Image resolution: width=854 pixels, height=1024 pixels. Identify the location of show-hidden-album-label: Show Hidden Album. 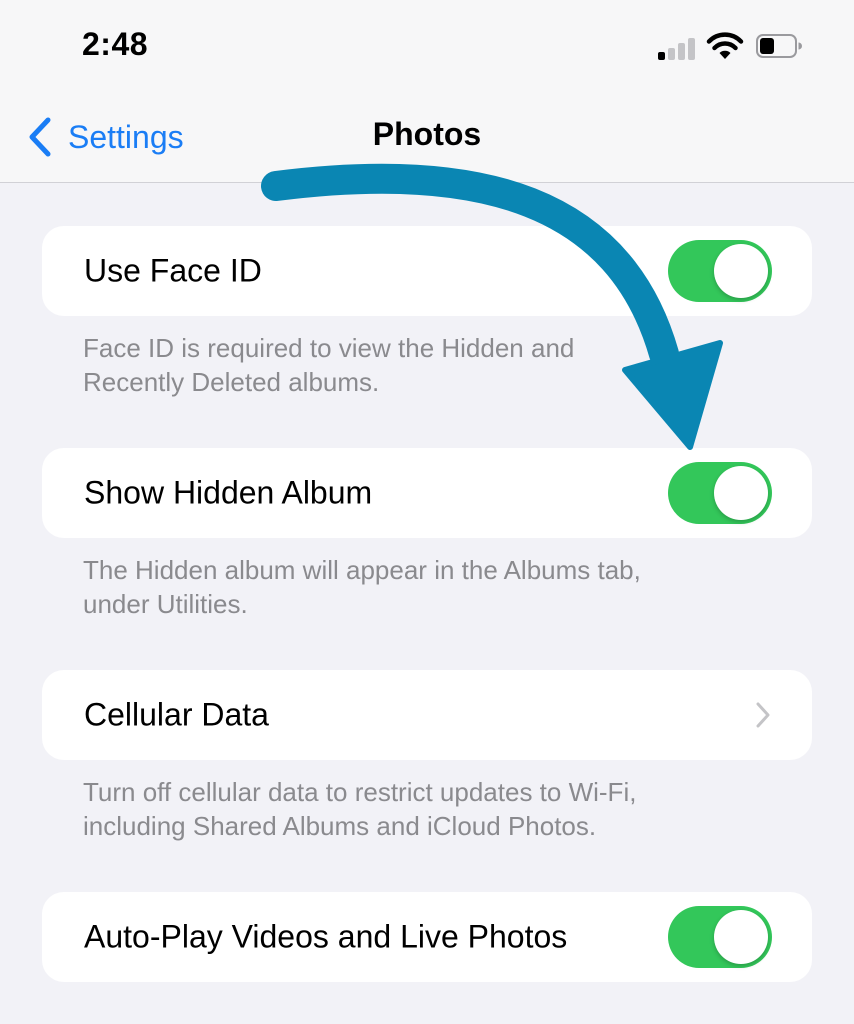
(228, 492).